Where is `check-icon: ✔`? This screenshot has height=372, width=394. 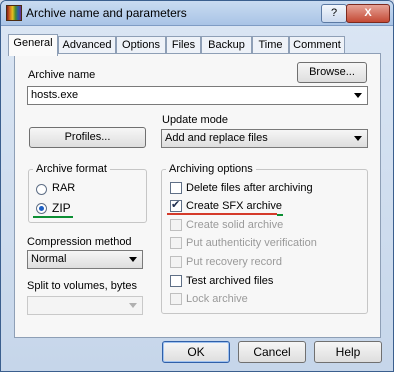
check-icon: ✔ is located at coordinates (176, 205).